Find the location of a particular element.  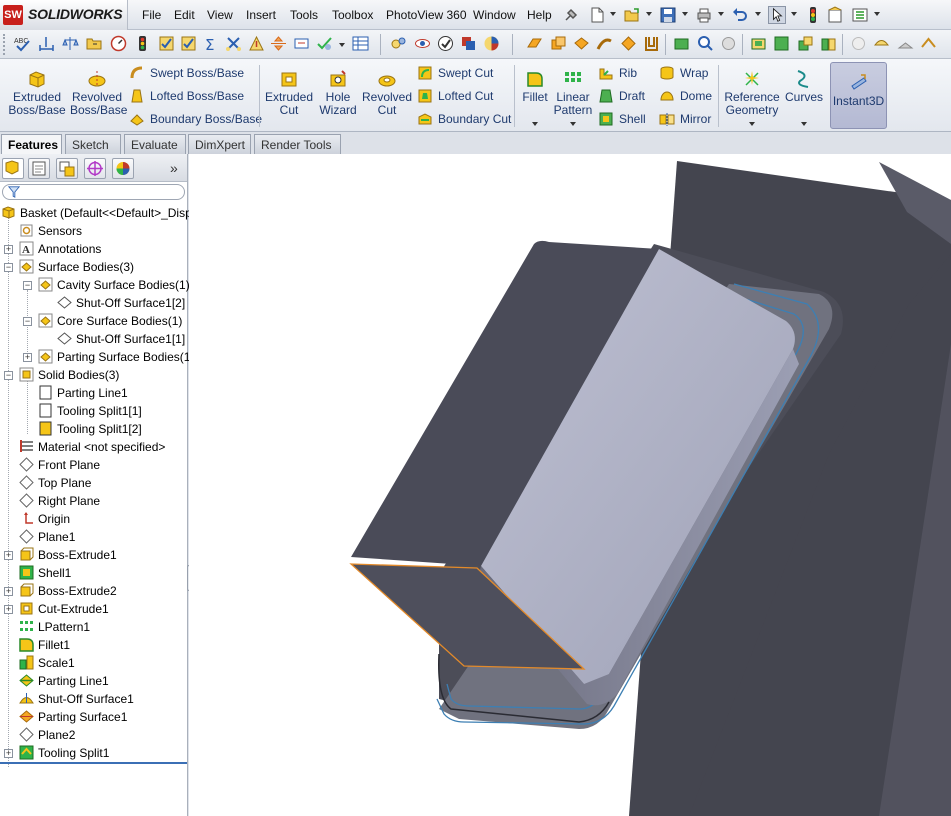

sigma-icon: Σ is located at coordinates (211, 43).